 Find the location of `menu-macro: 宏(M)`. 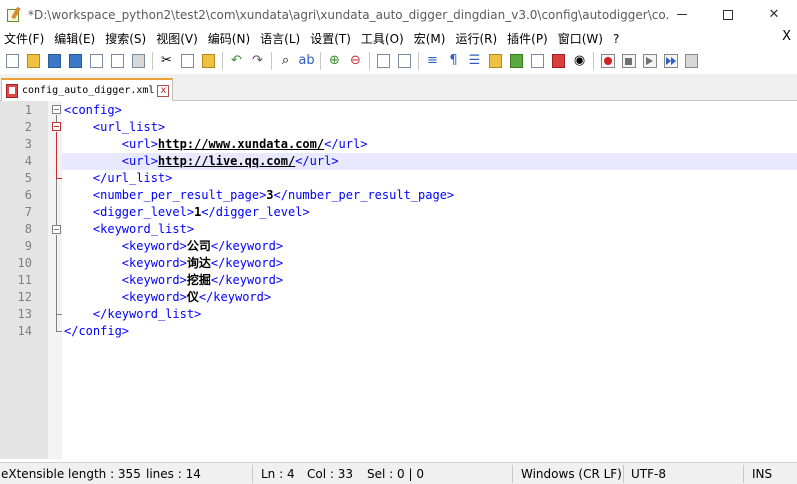

menu-macro: 宏(M) is located at coordinates (431, 38).